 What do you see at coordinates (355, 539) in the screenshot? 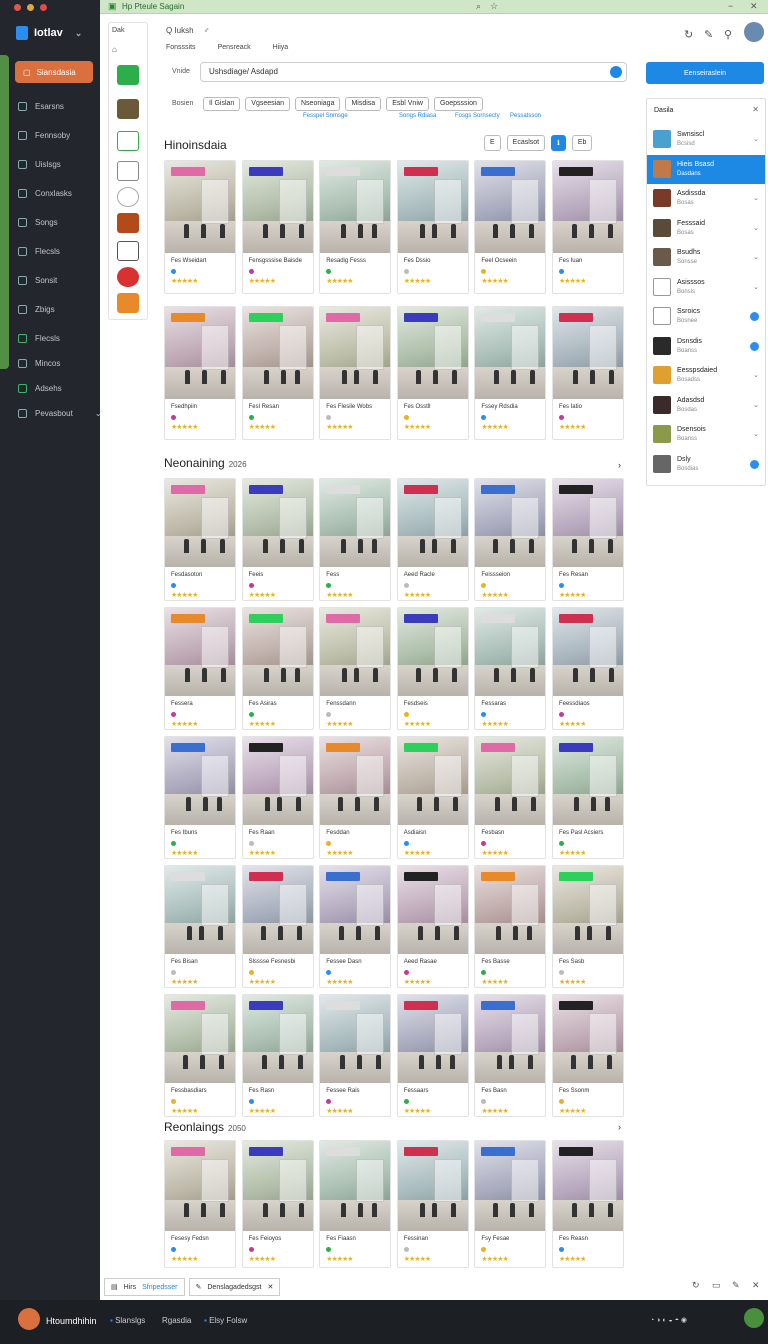
I see `store-card: Fess ★★★★★` at bounding box center [355, 539].